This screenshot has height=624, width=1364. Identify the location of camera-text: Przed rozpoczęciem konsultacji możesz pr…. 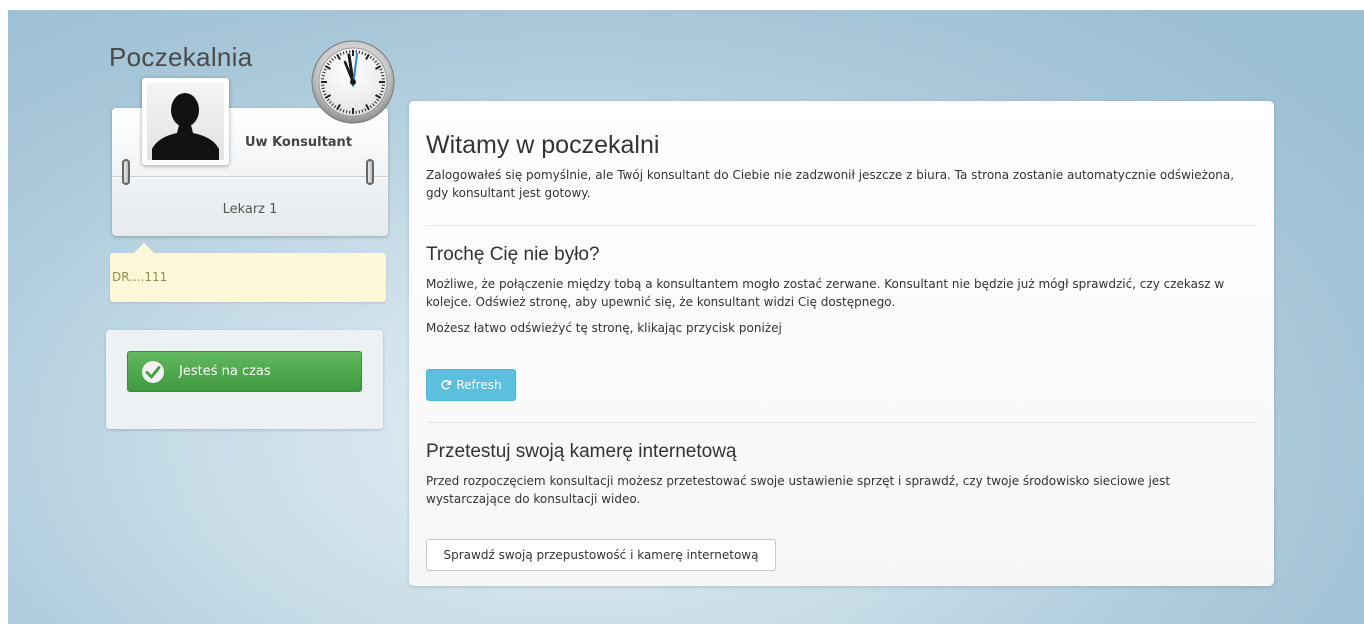
(798, 490).